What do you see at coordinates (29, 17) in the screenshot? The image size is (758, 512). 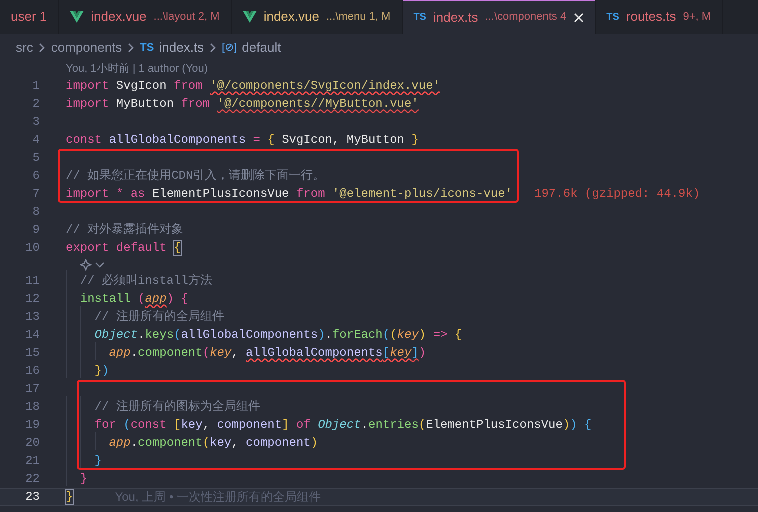 I see `tab-filename: user 1` at bounding box center [29, 17].